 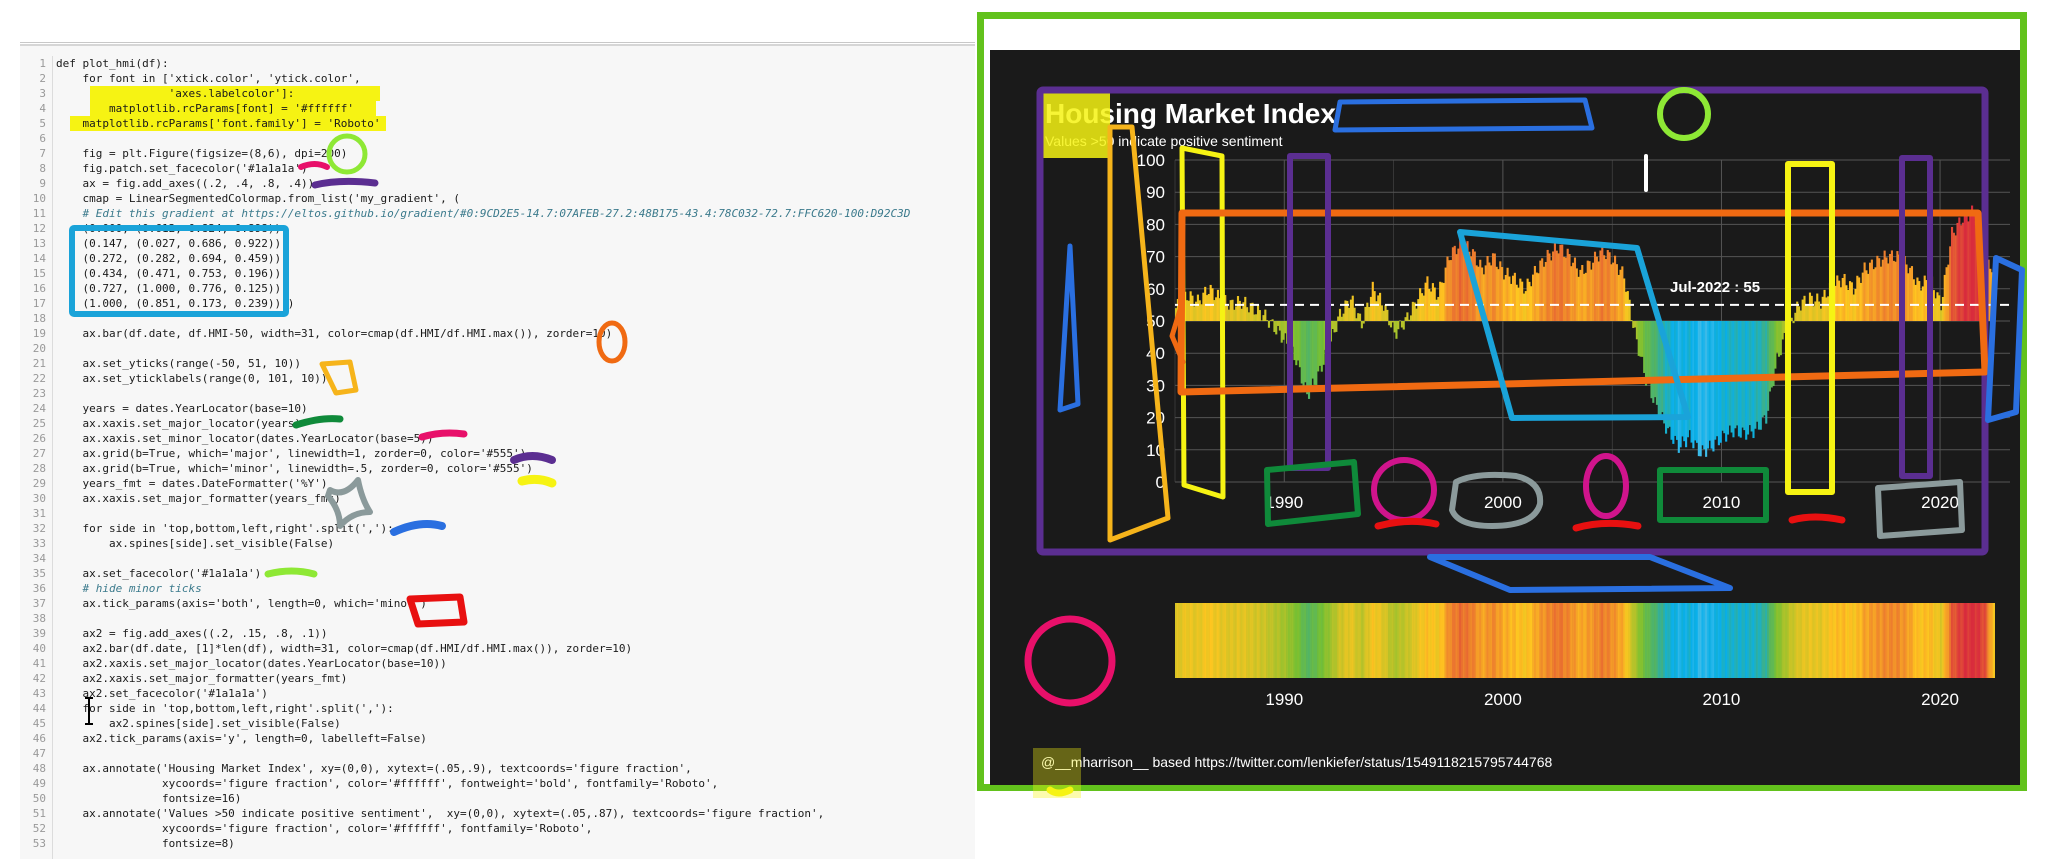 What do you see at coordinates (1155, 353) in the screenshot?
I see `y-tick-label: 40` at bounding box center [1155, 353].